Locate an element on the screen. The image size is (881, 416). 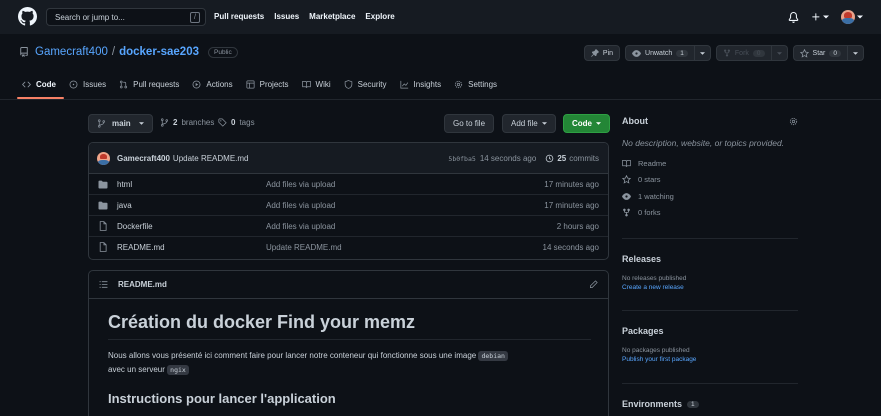
readme-heading: Création du docker Find your memz is located at coordinates (262, 322).